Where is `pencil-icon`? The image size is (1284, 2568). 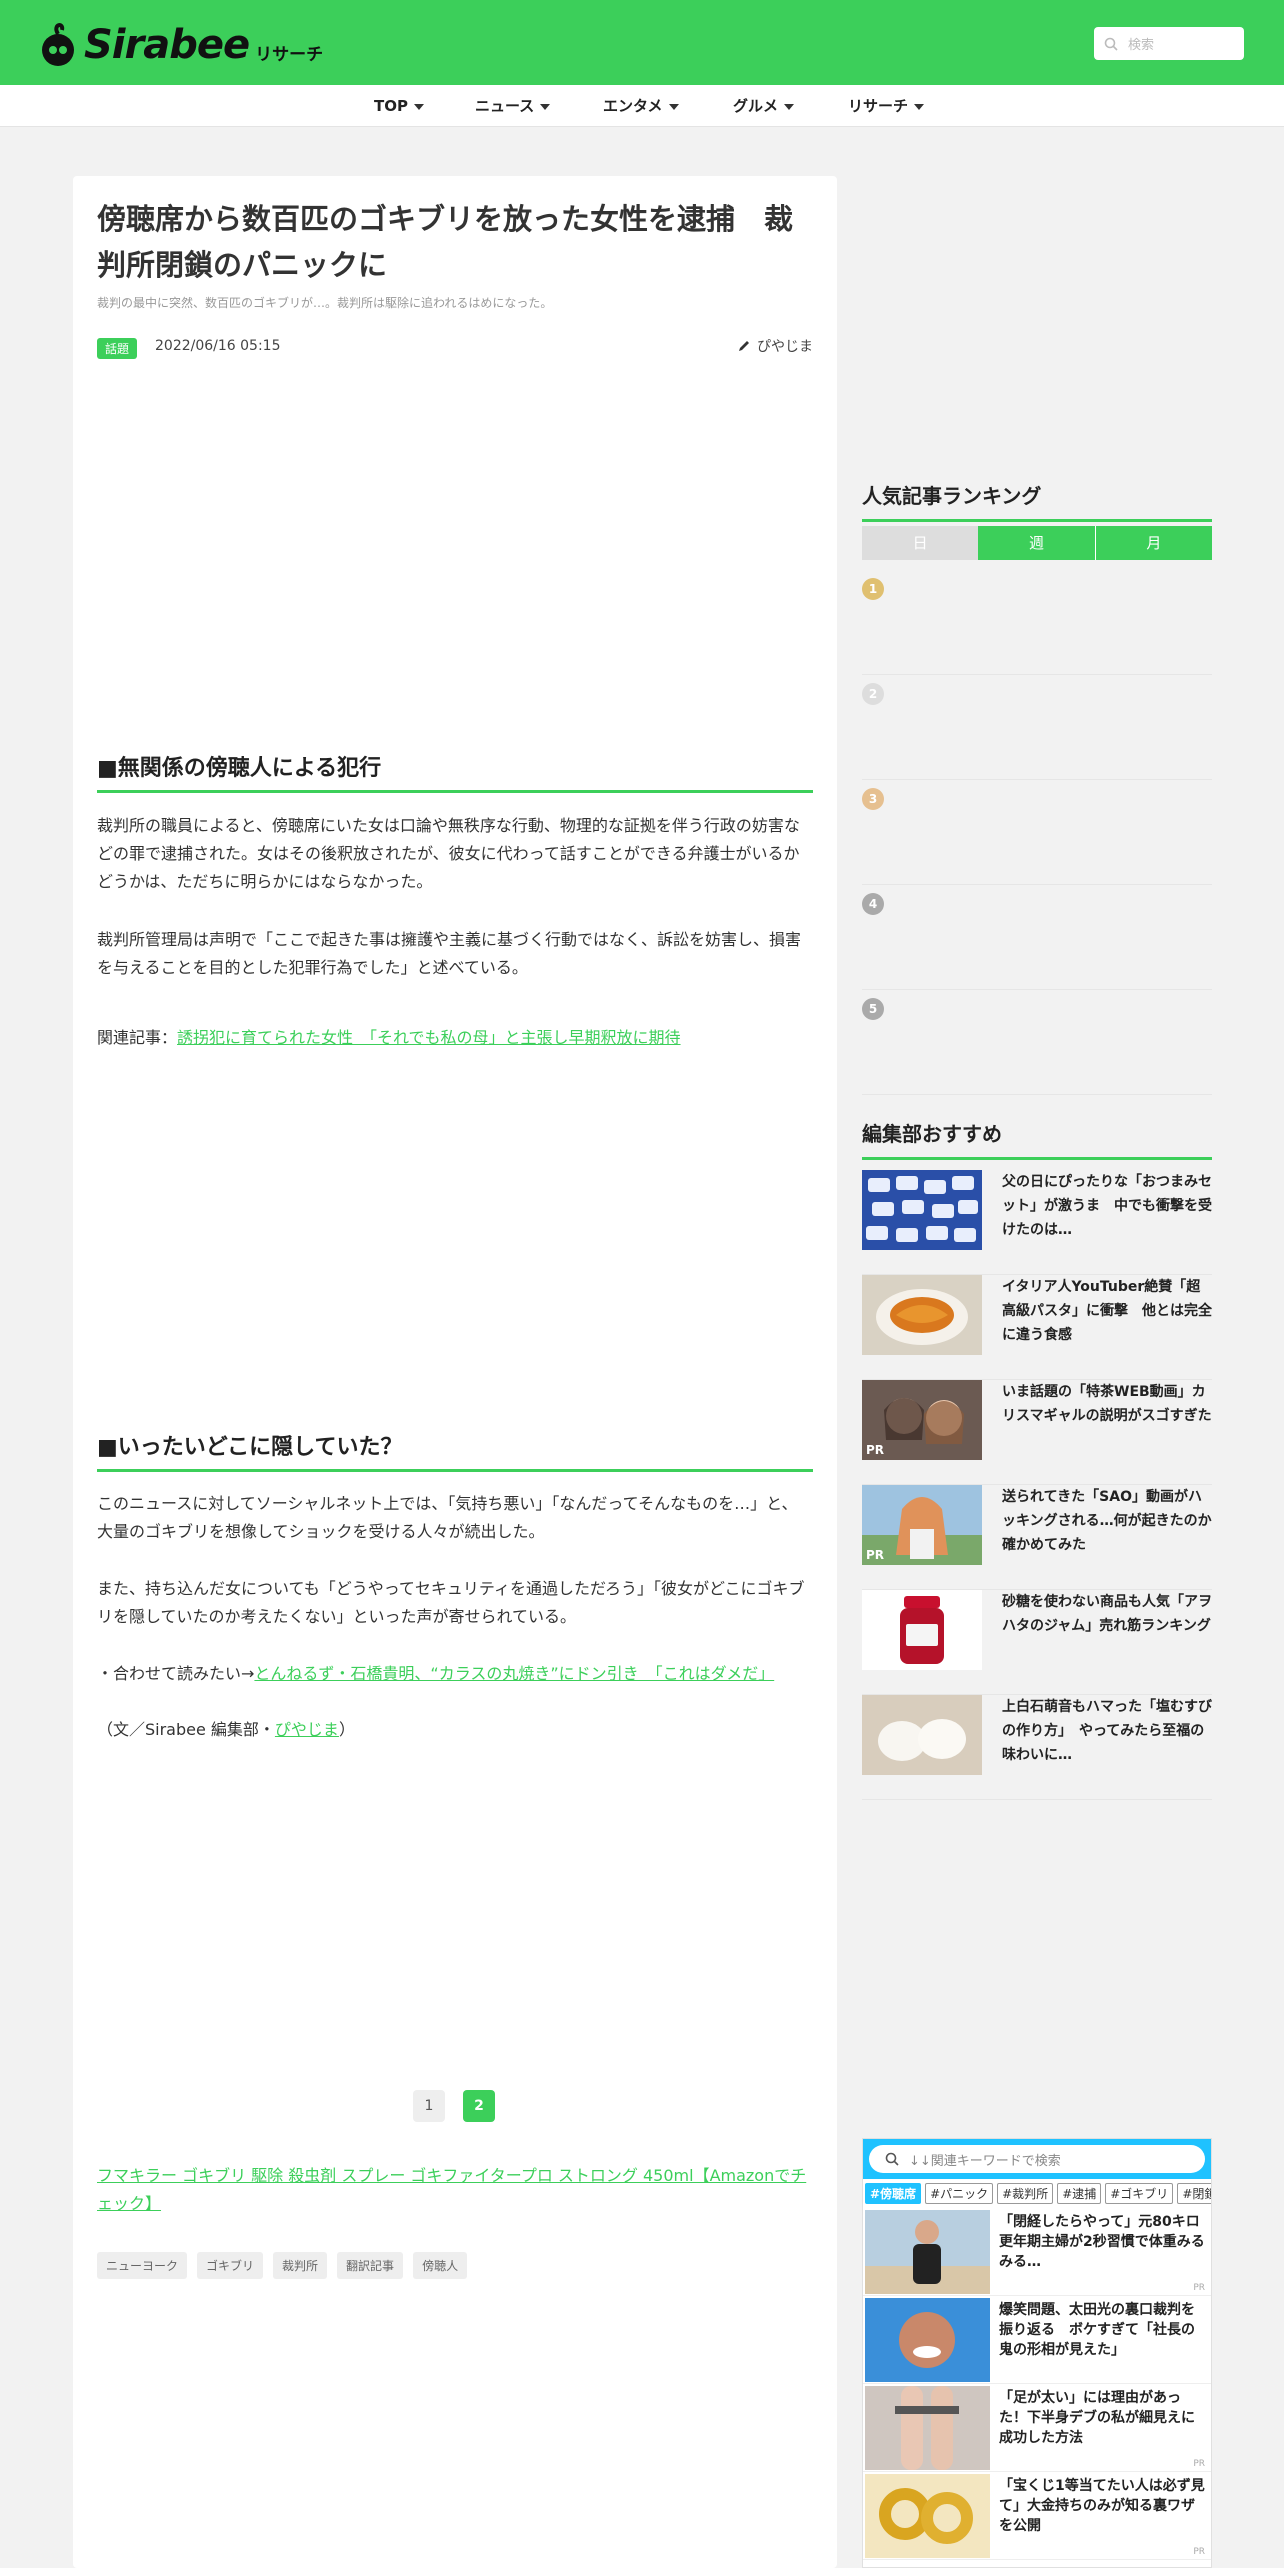 pencil-icon is located at coordinates (744, 346).